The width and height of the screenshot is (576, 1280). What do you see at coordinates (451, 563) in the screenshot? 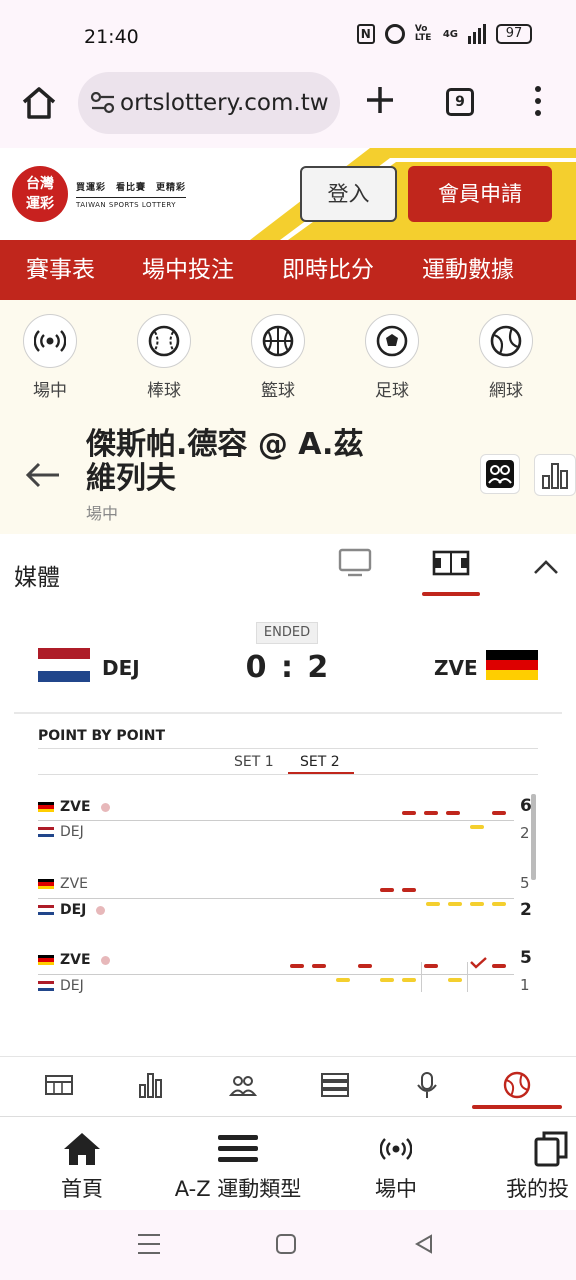
I see `court-icon` at bounding box center [451, 563].